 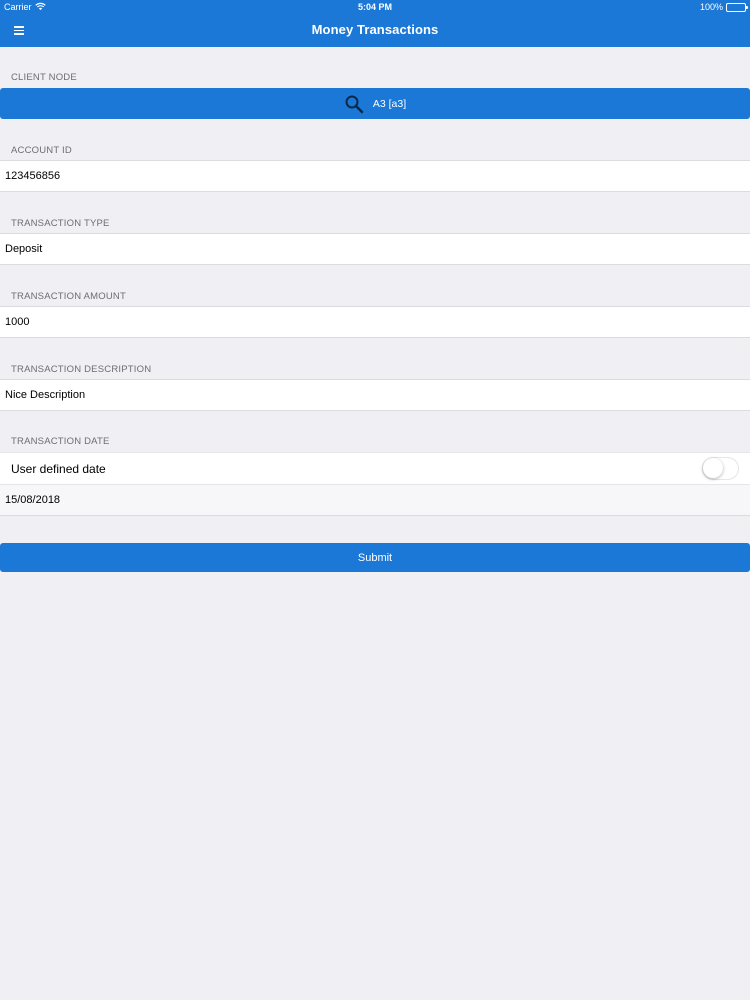 What do you see at coordinates (377, 322) in the screenshot?
I see `transaction-amount-value: 1000` at bounding box center [377, 322].